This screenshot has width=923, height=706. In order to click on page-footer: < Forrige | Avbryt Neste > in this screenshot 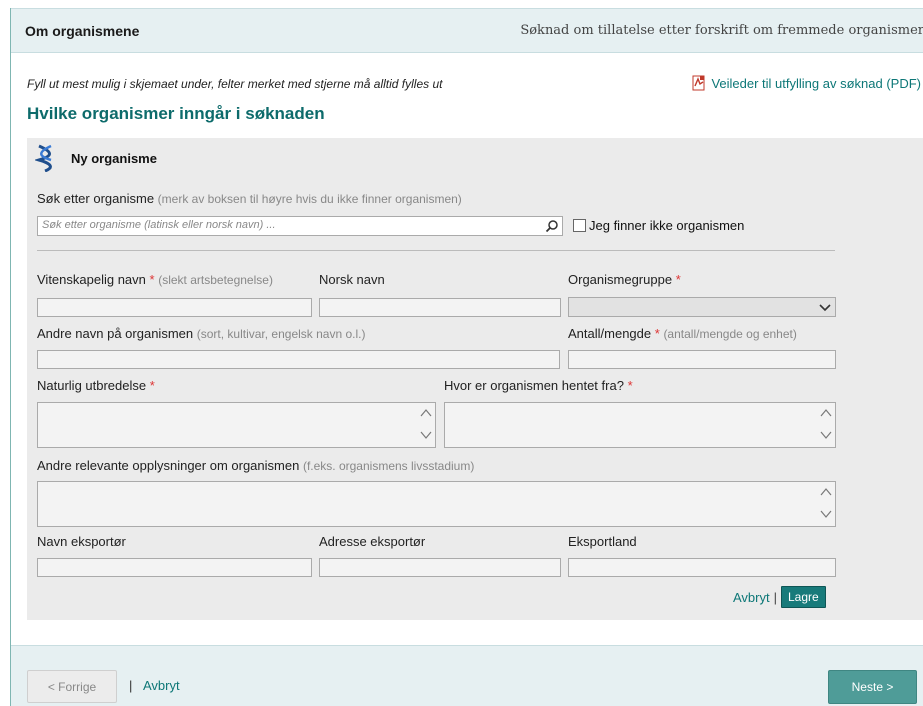, I will do `click(467, 675)`.